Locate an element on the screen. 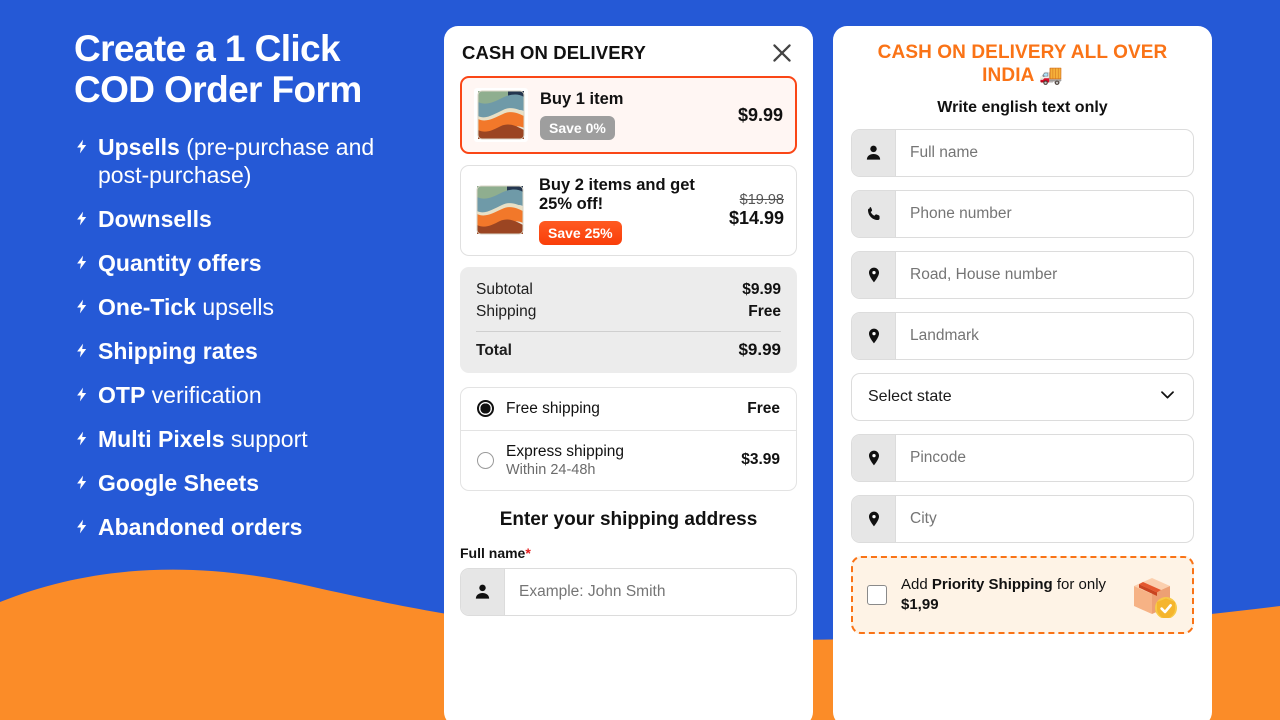 Image resolution: width=1280 pixels, height=720 pixels. order-summary: Subtotal $9.99 Shipping Free Total $9.99 is located at coordinates (628, 319).